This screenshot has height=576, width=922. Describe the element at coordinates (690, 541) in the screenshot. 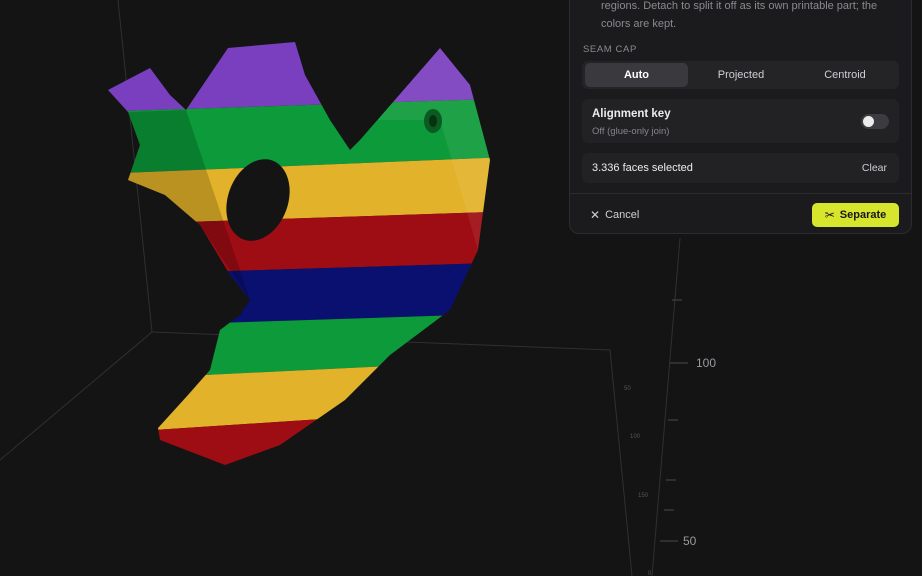

I see `axis-tick-50: 50` at that location.